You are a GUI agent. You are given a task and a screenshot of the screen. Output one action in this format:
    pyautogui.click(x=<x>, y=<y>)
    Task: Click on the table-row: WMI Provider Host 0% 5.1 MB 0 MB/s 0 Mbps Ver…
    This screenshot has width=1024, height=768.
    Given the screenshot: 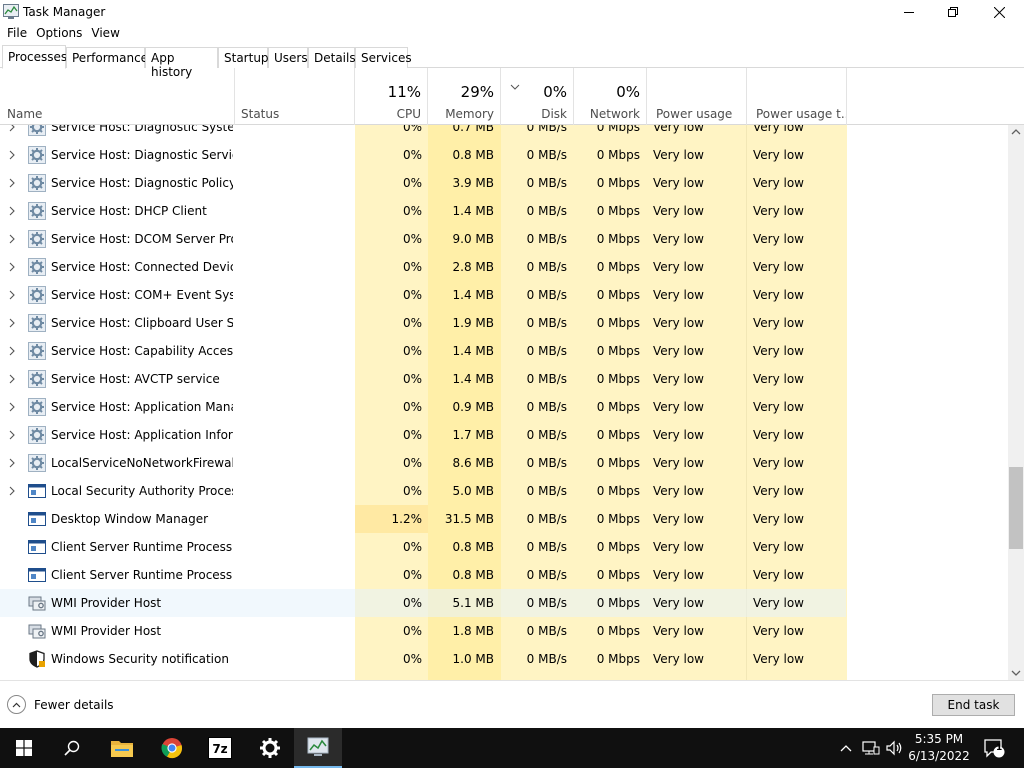 What is the action you would take?
    pyautogui.click(x=504, y=603)
    